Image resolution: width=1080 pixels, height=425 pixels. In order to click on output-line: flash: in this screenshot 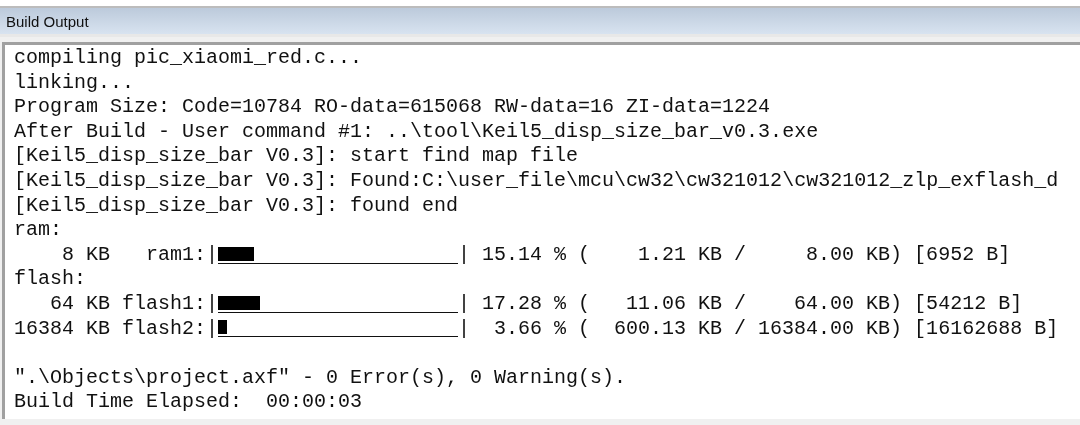, I will do `click(50, 279)`.